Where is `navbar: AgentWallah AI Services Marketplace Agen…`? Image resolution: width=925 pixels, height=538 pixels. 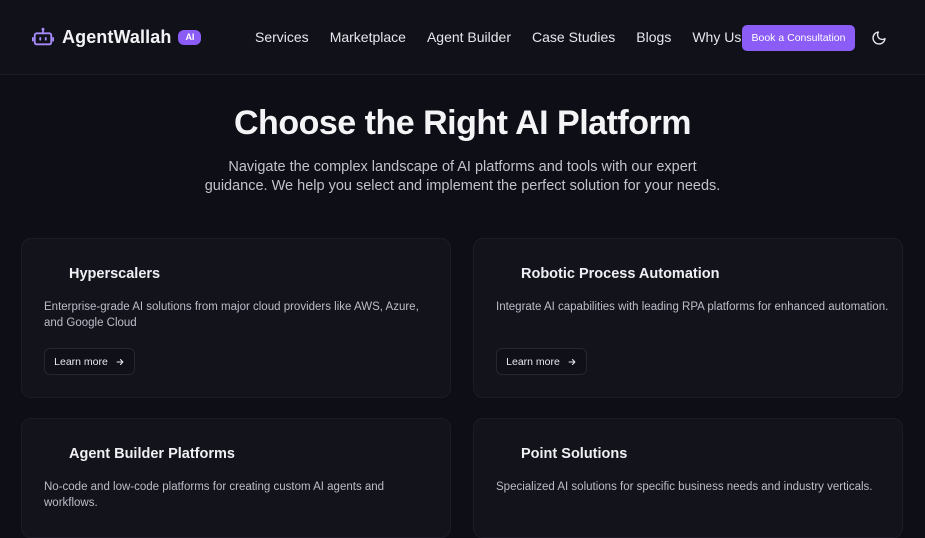 navbar: AgentWallah AI Services Marketplace Agen… is located at coordinates (462, 37).